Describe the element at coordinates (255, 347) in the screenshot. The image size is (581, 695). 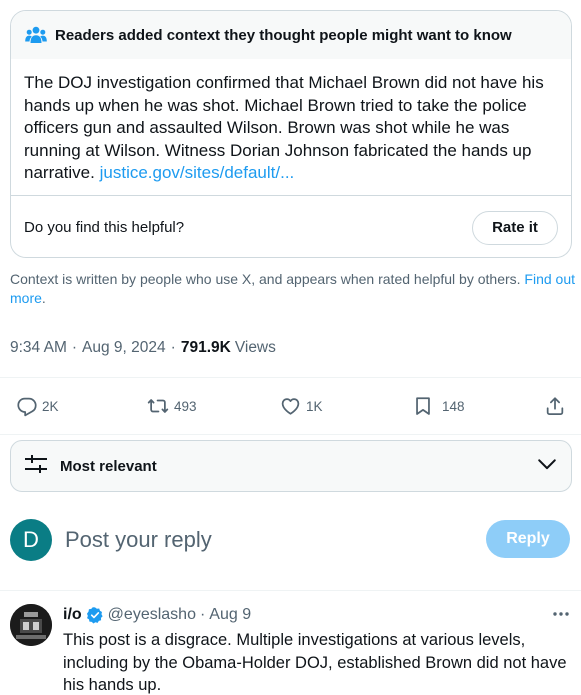
I see `views-label: Views` at that location.